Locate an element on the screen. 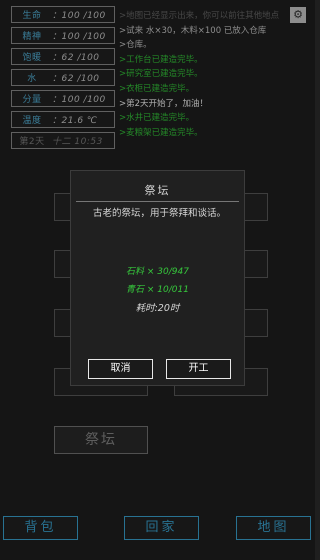  build-time: 耗时:20时 is located at coordinates (157, 308).